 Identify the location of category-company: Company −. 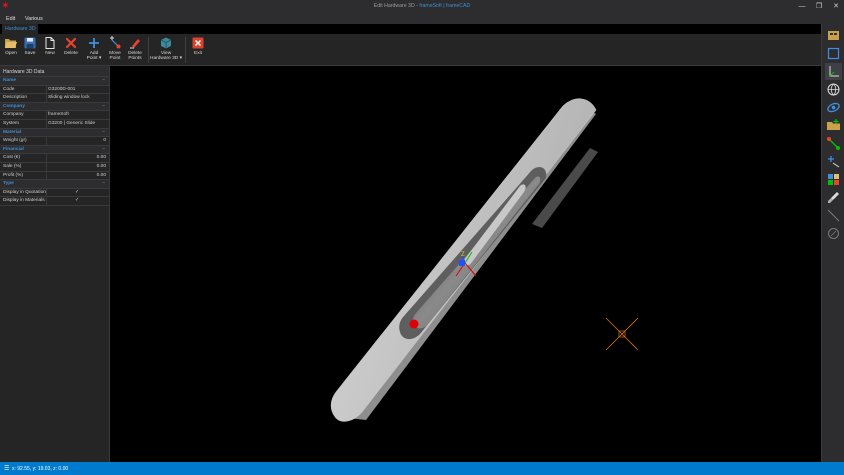
(54, 107).